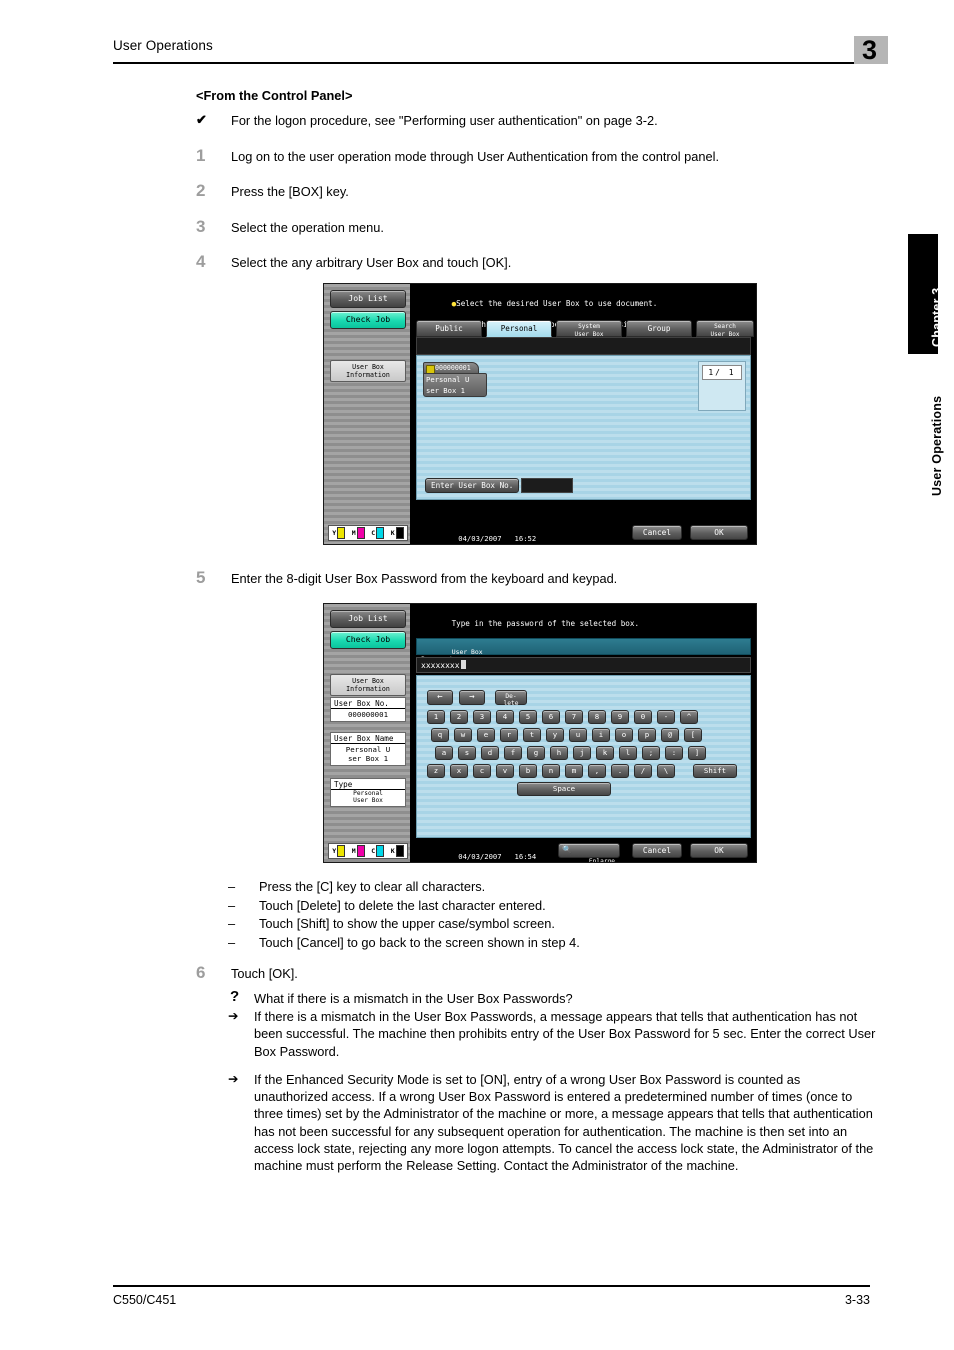 Image resolution: width=954 pixels, height=1350 pixels. Describe the element at coordinates (674, 753) in the screenshot. I see `panel2-key-colon: :` at that location.